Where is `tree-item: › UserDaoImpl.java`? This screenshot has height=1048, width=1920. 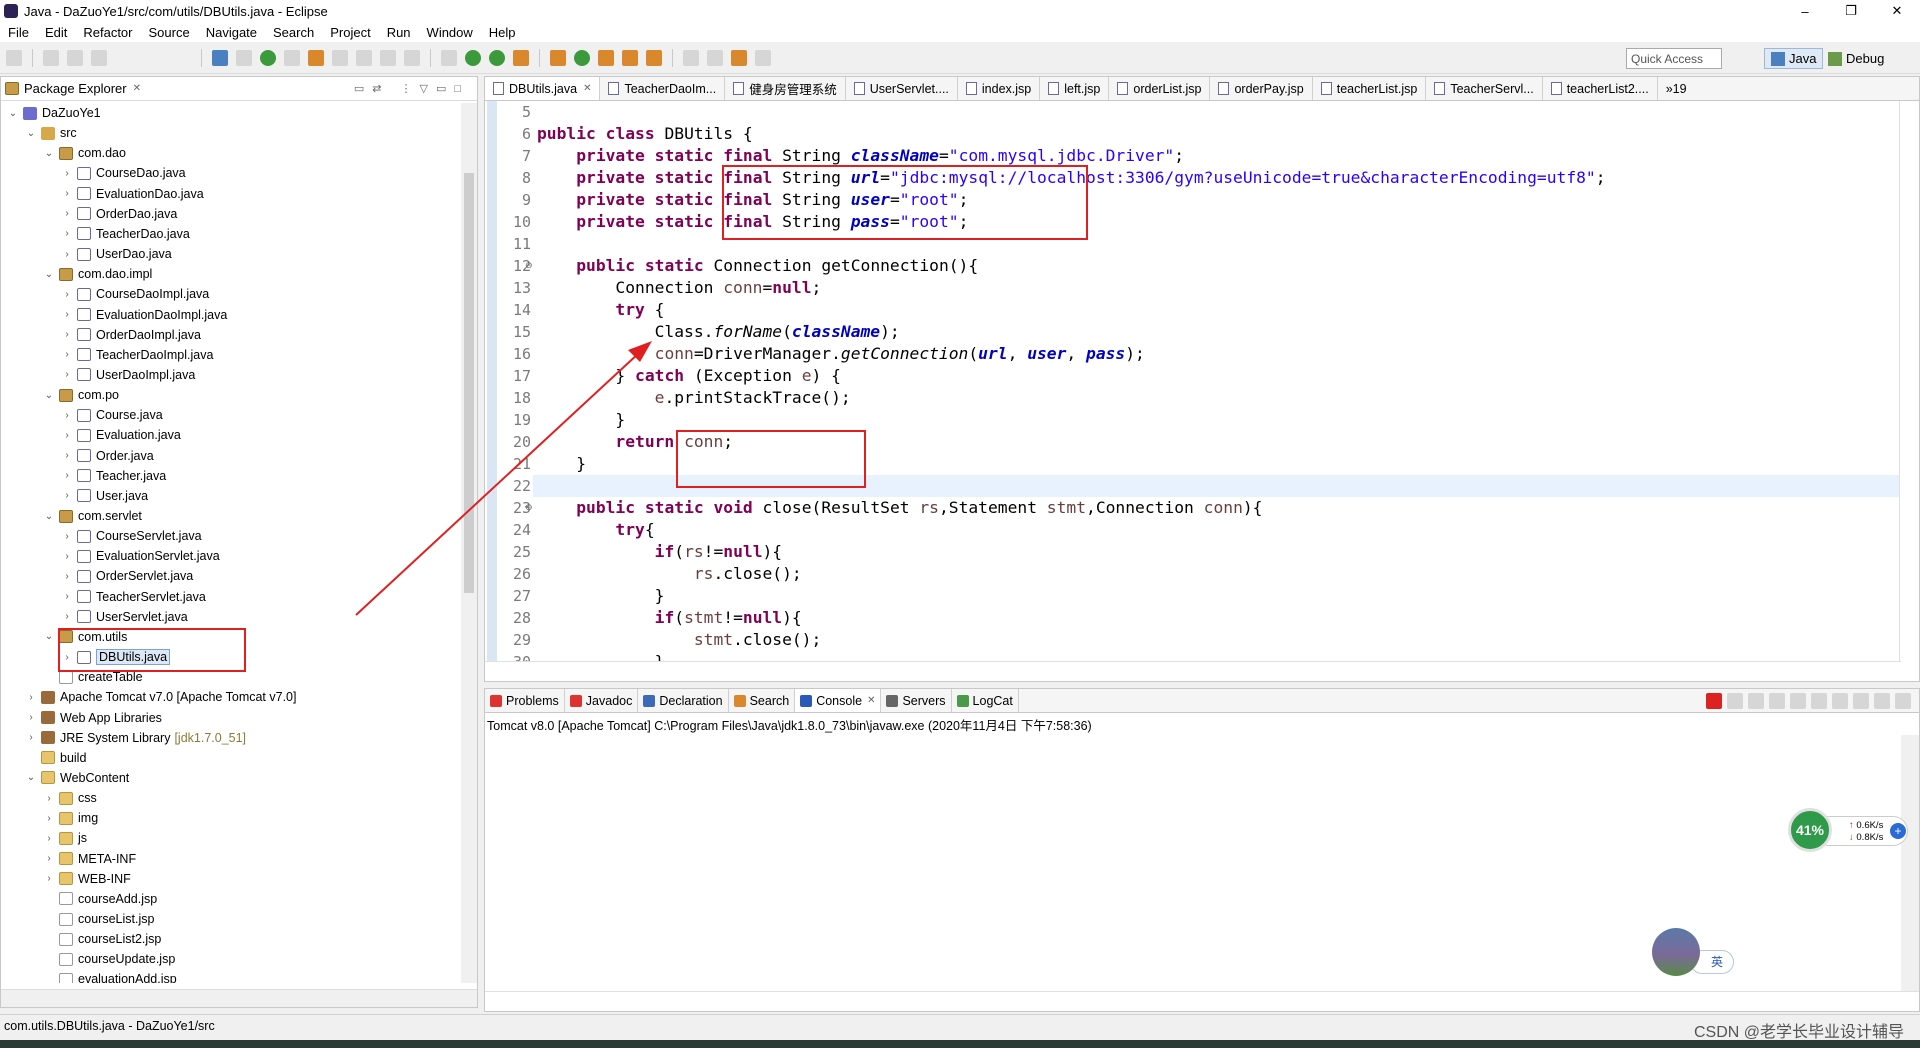
tree-item: › UserDaoImpl.java is located at coordinates (128, 375).